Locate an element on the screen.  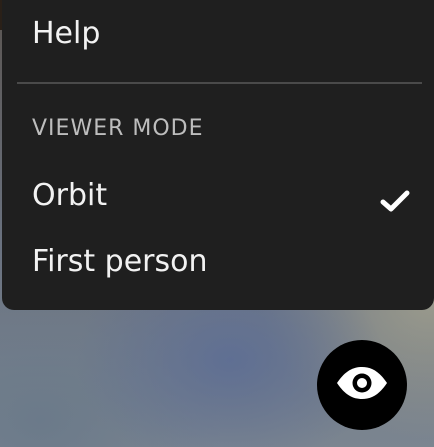
check-icon is located at coordinates (395, 198).